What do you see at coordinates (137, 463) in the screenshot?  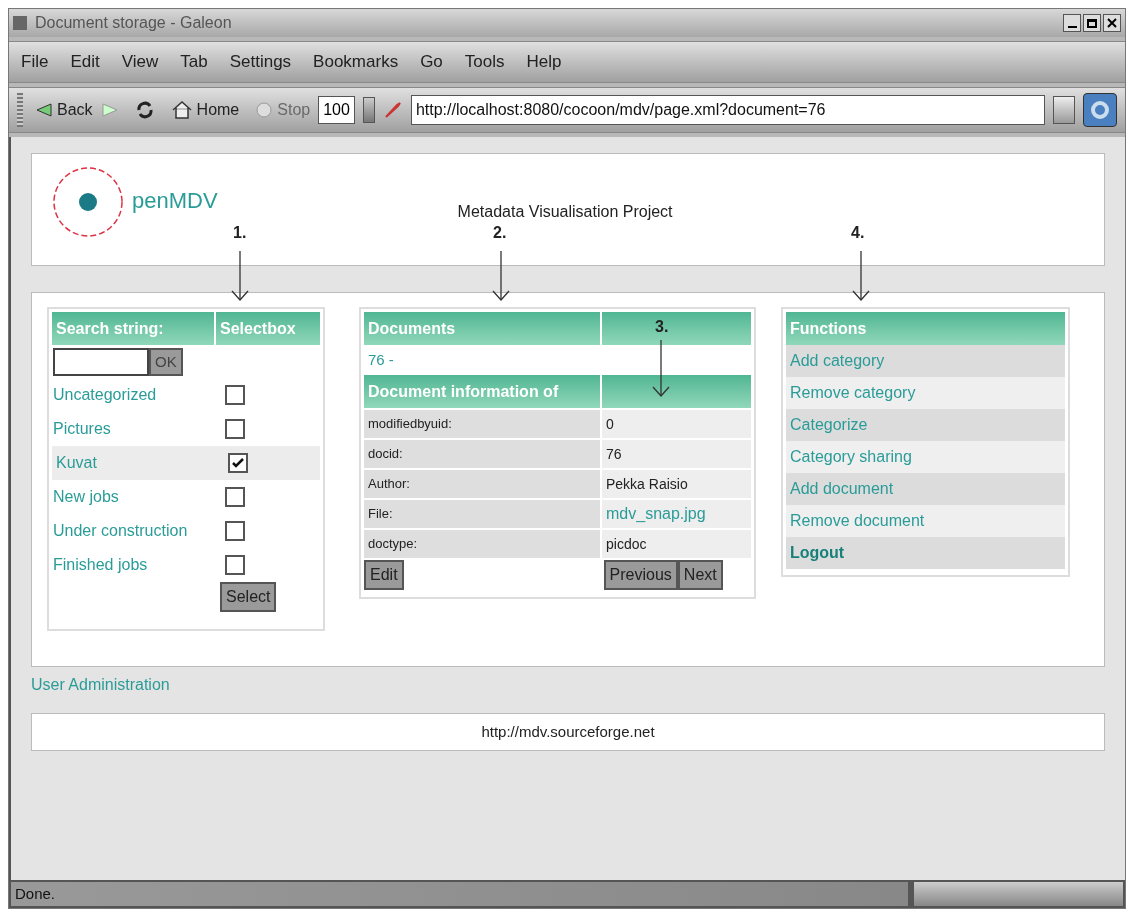 I see `category-link: Kuvat` at bounding box center [137, 463].